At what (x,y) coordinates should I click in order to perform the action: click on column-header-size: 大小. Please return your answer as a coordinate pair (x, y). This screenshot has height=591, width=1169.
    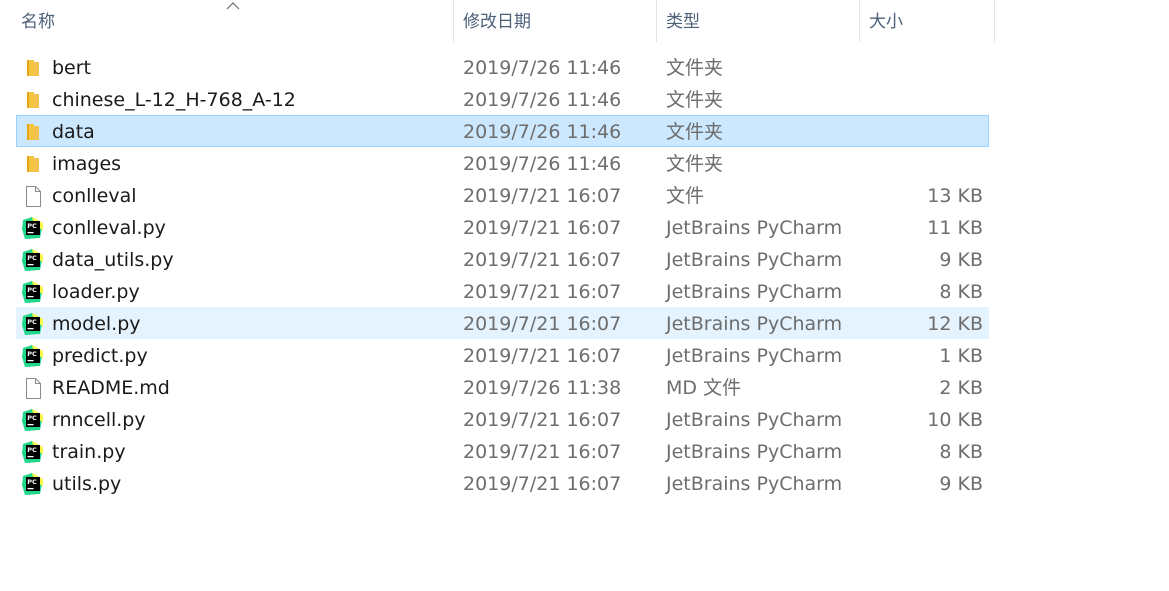
    Looking at the image, I should click on (928, 21).